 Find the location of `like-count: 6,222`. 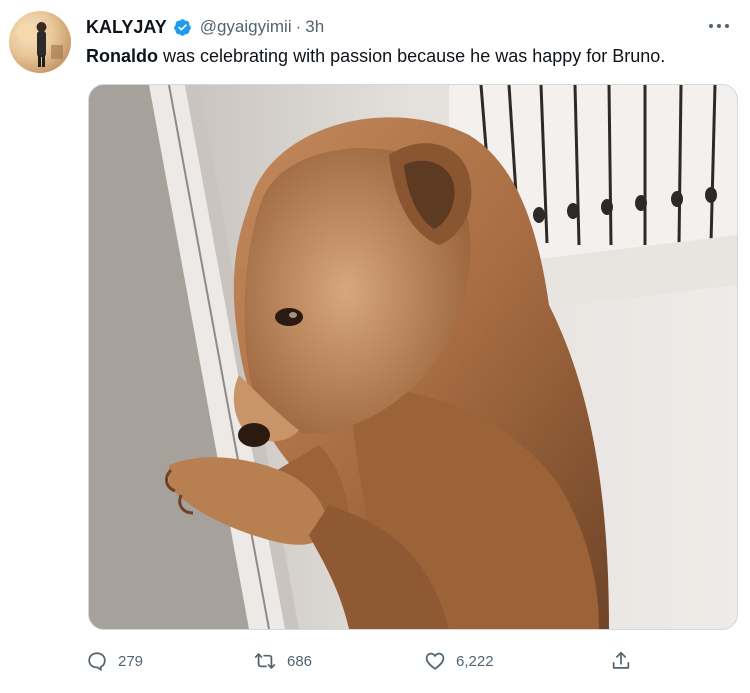

like-count: 6,222 is located at coordinates (475, 661).